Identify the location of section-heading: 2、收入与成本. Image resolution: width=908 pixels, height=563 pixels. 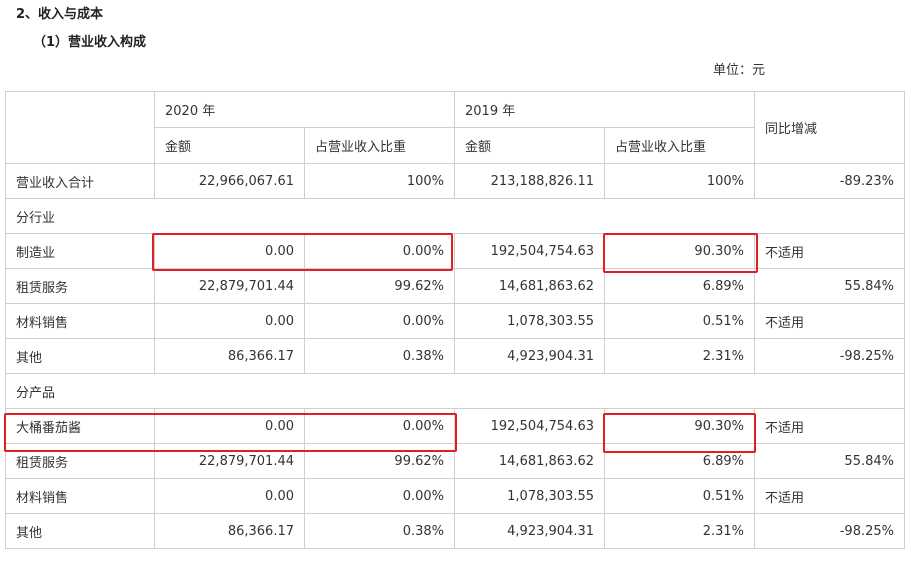
(60, 14).